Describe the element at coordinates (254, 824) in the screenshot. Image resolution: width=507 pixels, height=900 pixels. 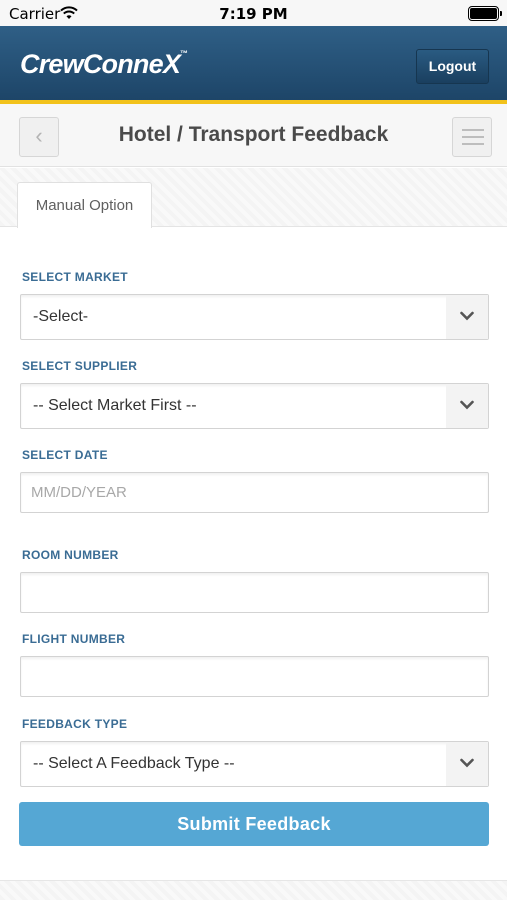
I see `submit-feedback-button: Submit Feedback` at that location.